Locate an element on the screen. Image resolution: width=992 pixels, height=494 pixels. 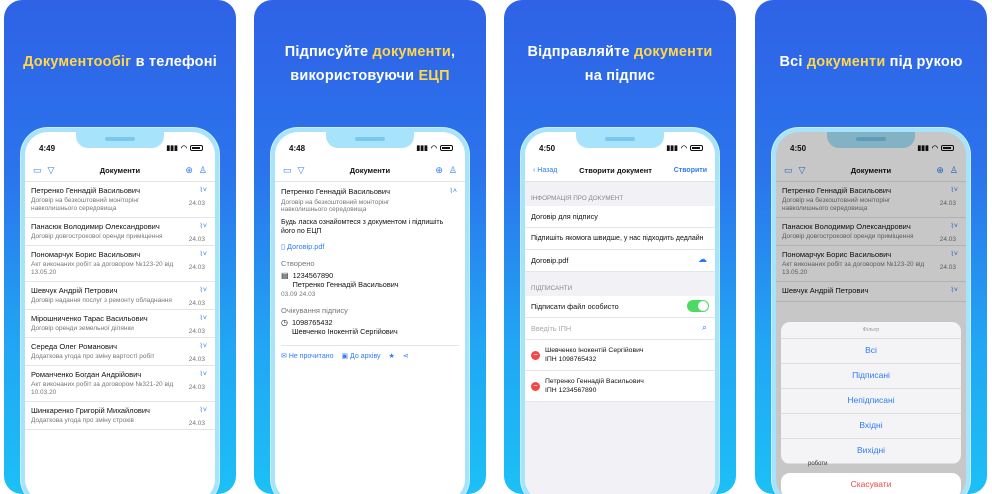
ipn-input-row: Введіть ІПН ⌕ is located at coordinates (620, 329).